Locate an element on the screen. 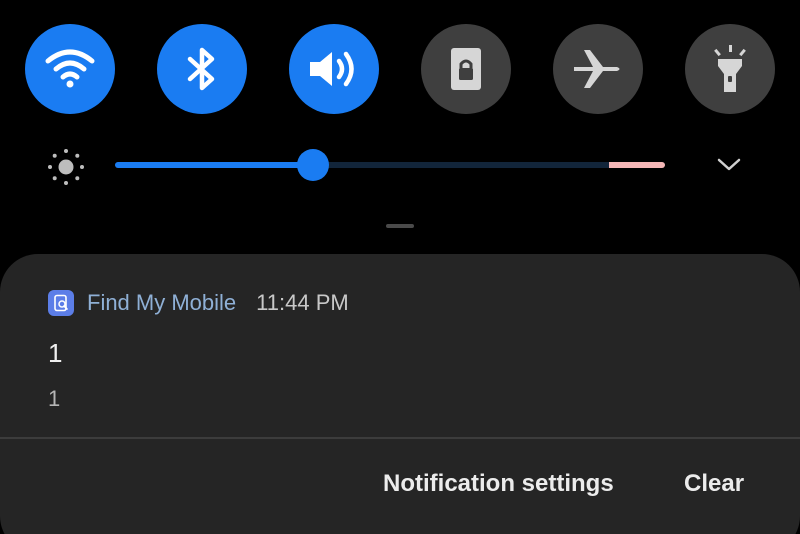 This screenshot has width=800, height=534. brightness-slider is located at coordinates (390, 165).